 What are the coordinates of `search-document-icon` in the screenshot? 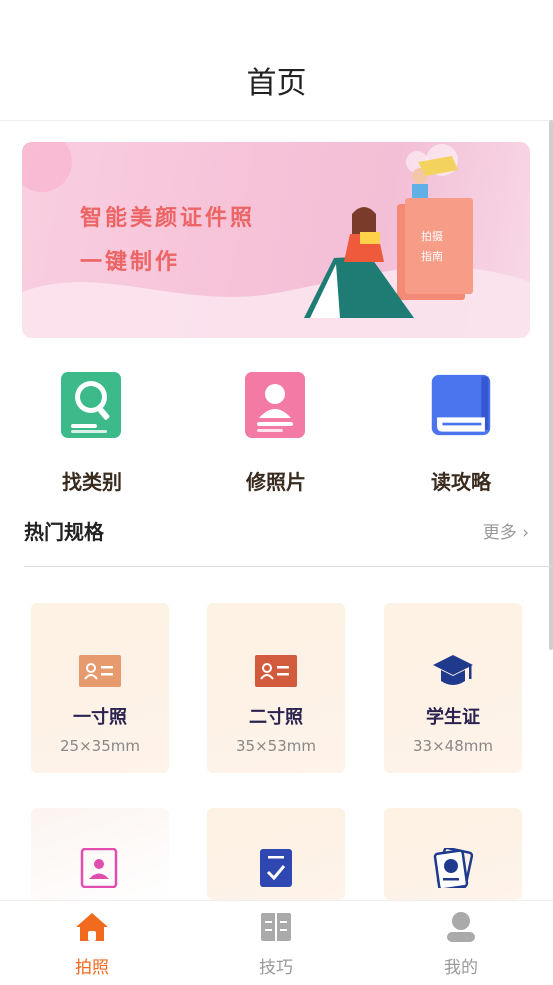 It's located at (91, 405).